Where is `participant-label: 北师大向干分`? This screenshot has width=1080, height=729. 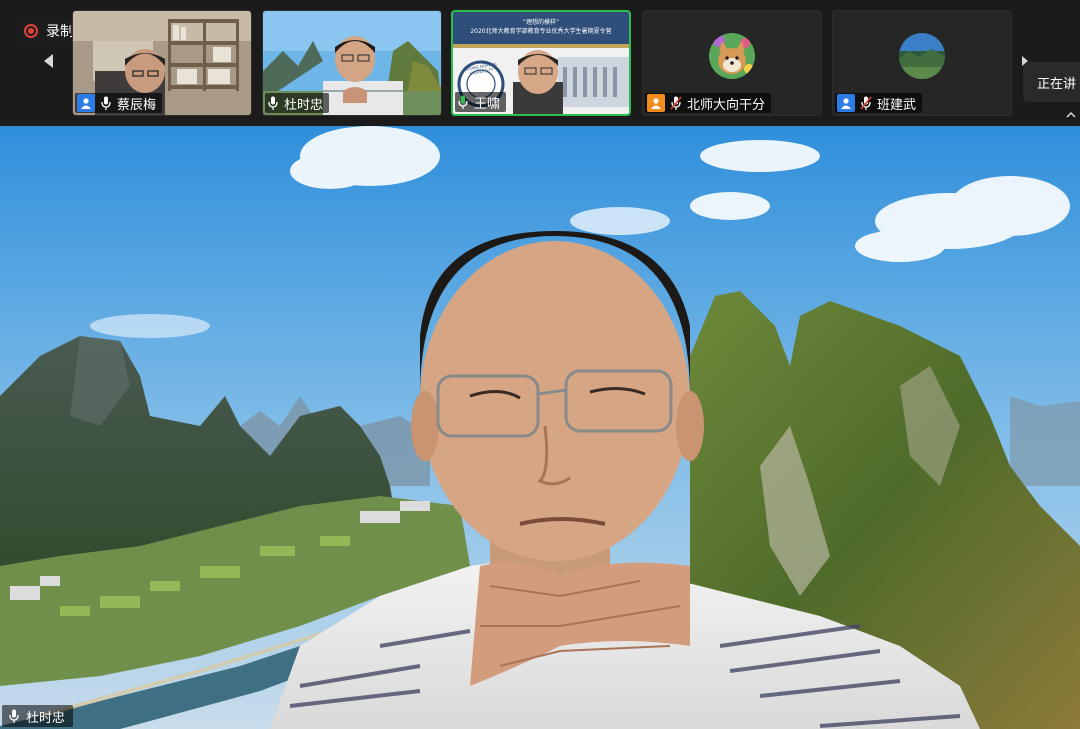 participant-label: 北师大向干分 is located at coordinates (708, 103).